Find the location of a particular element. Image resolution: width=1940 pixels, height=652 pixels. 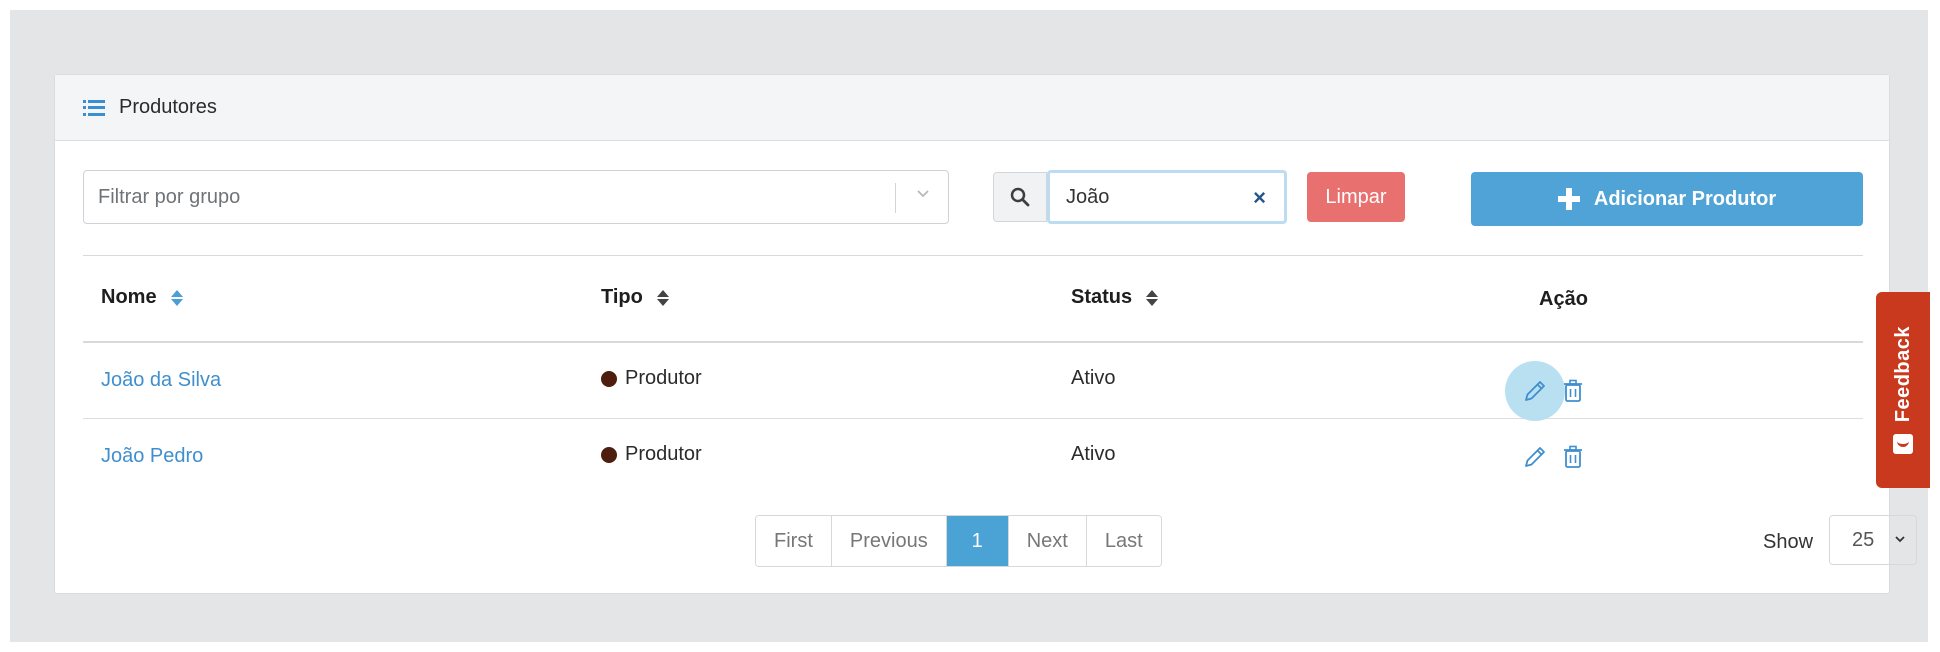

table-row: João Pedro Produtor Ativo is located at coordinates (973, 457).